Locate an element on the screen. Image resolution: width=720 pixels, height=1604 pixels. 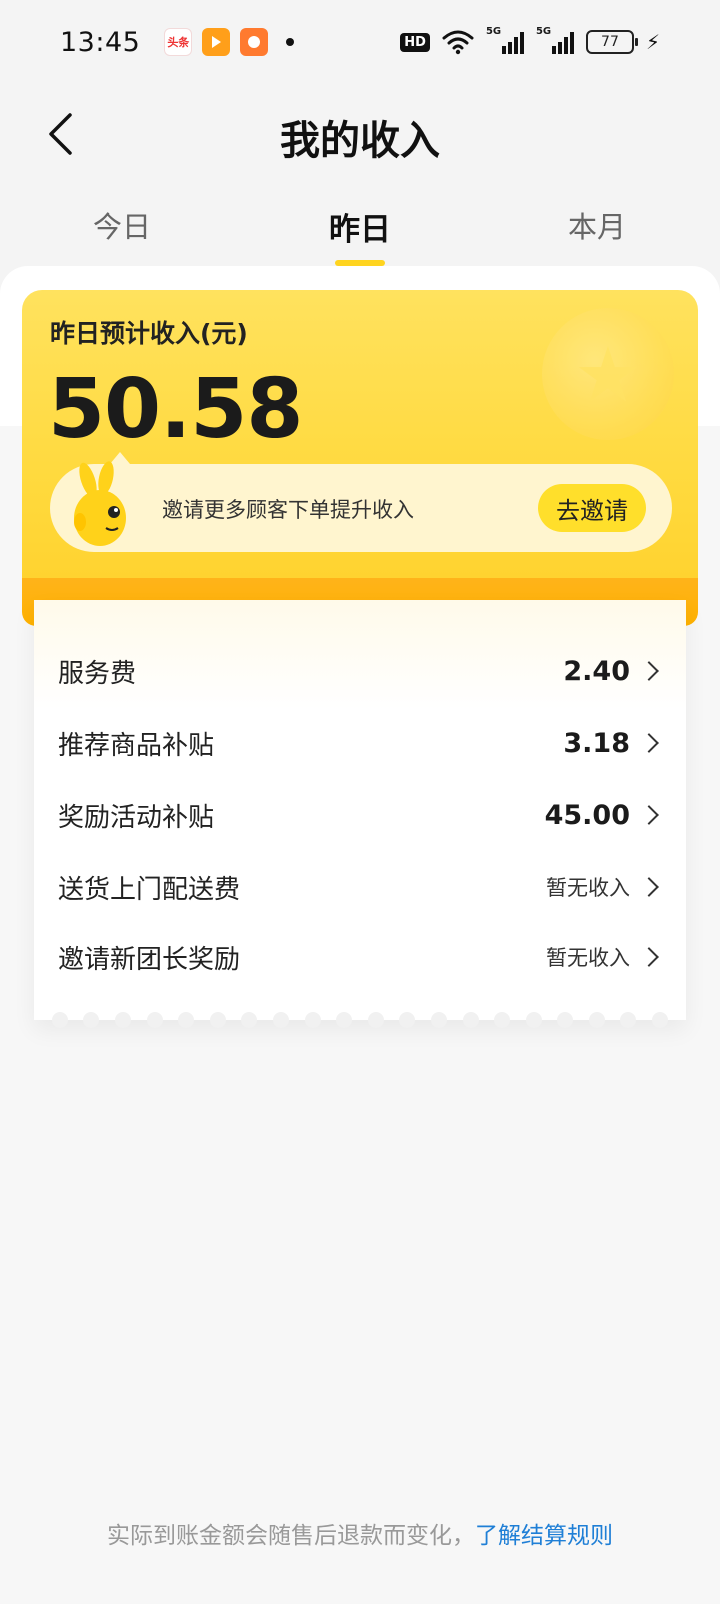
tab-today: 今日 is located at coordinates (122, 225).